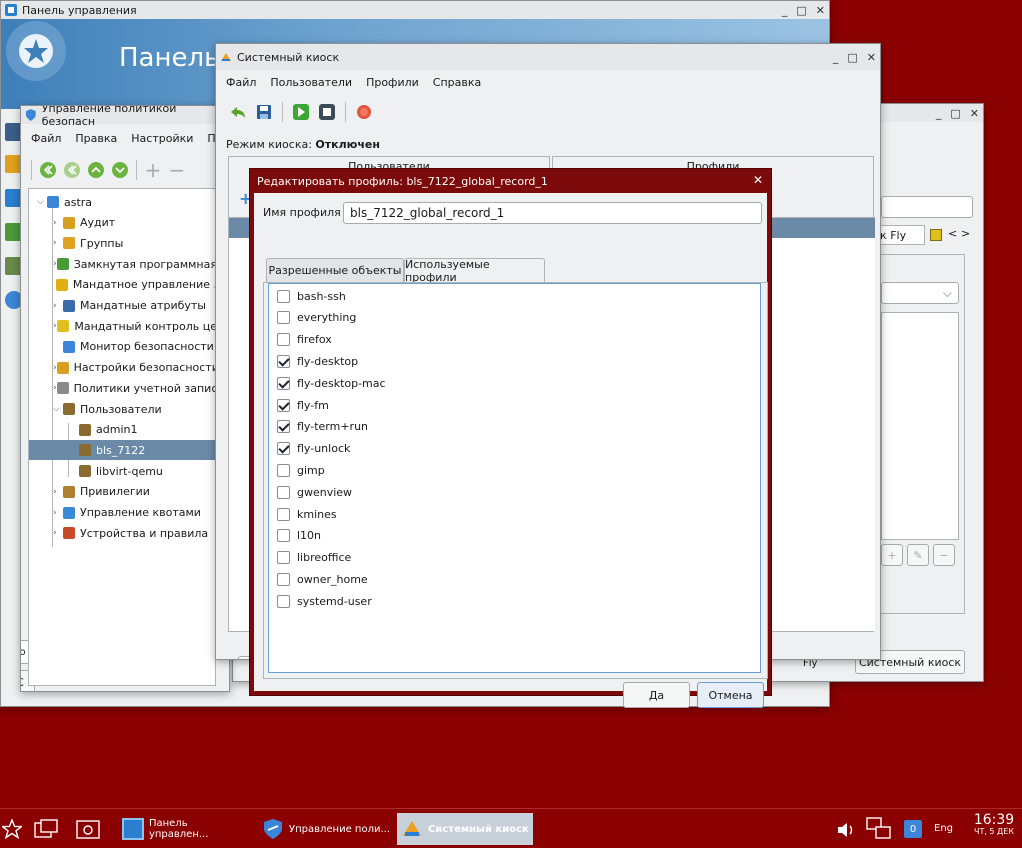  Describe the element at coordinates (303, 405) in the screenshot. I see `profile-list-item: fly-fm` at that location.